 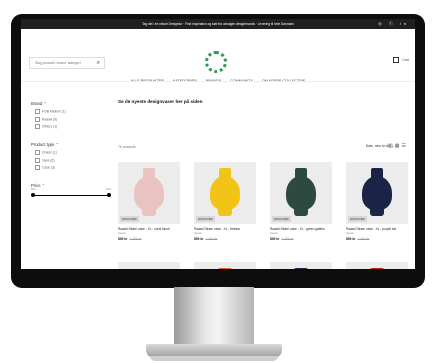 What do you see at coordinates (405, 59) in the screenshot?
I see `cart-label: Cart` at bounding box center [405, 59].